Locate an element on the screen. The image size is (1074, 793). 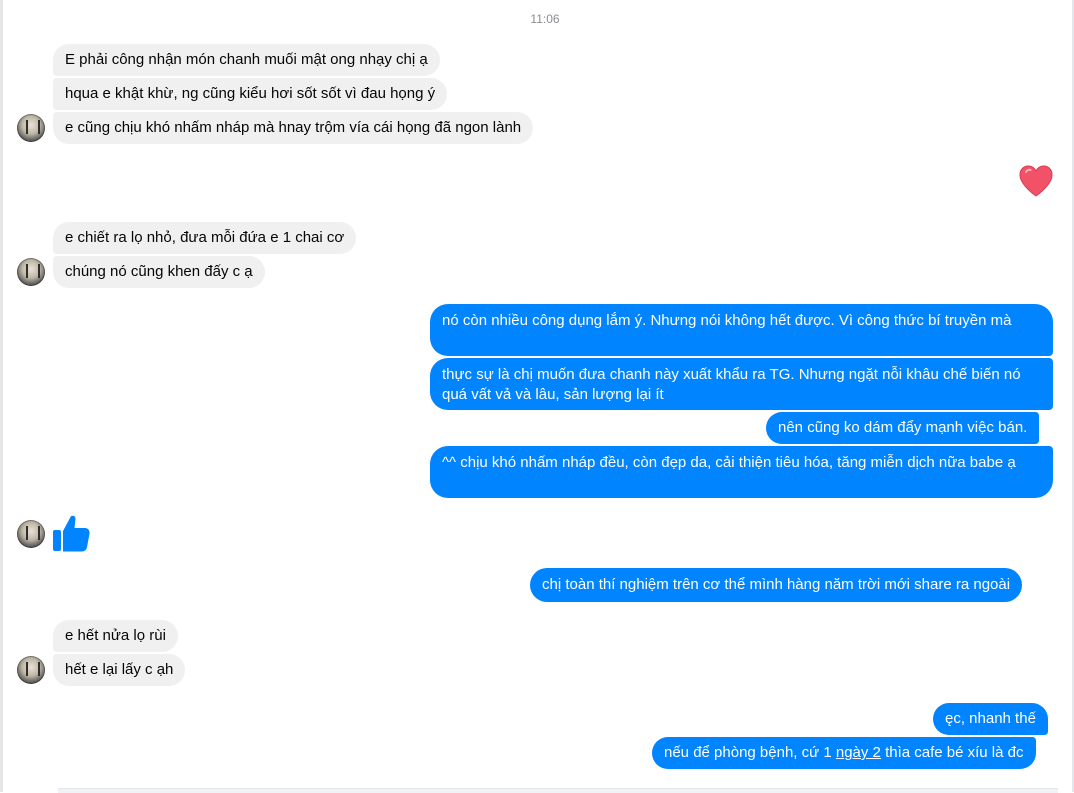
message-text: nếu để phòng bệnh, cứ 1 is located at coordinates (750, 752).